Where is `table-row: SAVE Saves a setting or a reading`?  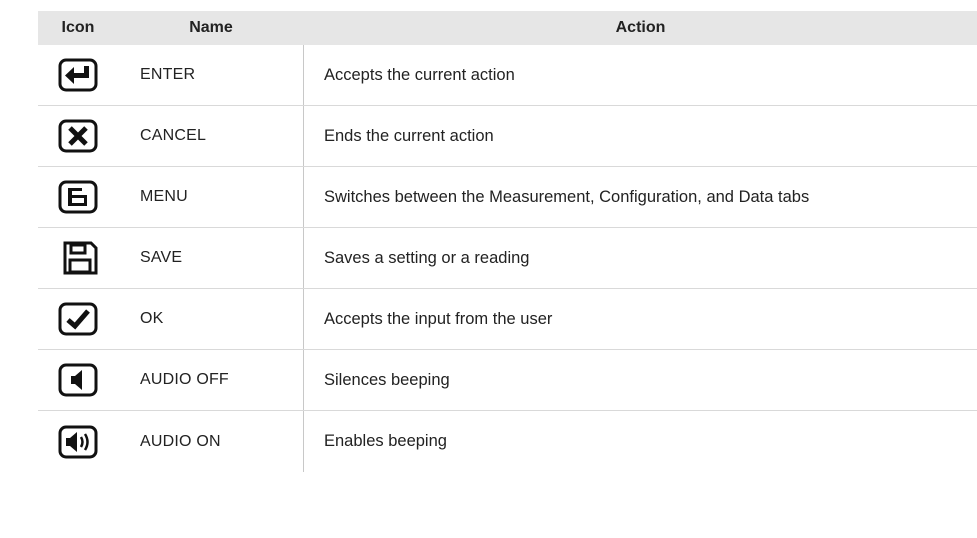
table-row: SAVE Saves a setting or a reading is located at coordinates (507, 258).